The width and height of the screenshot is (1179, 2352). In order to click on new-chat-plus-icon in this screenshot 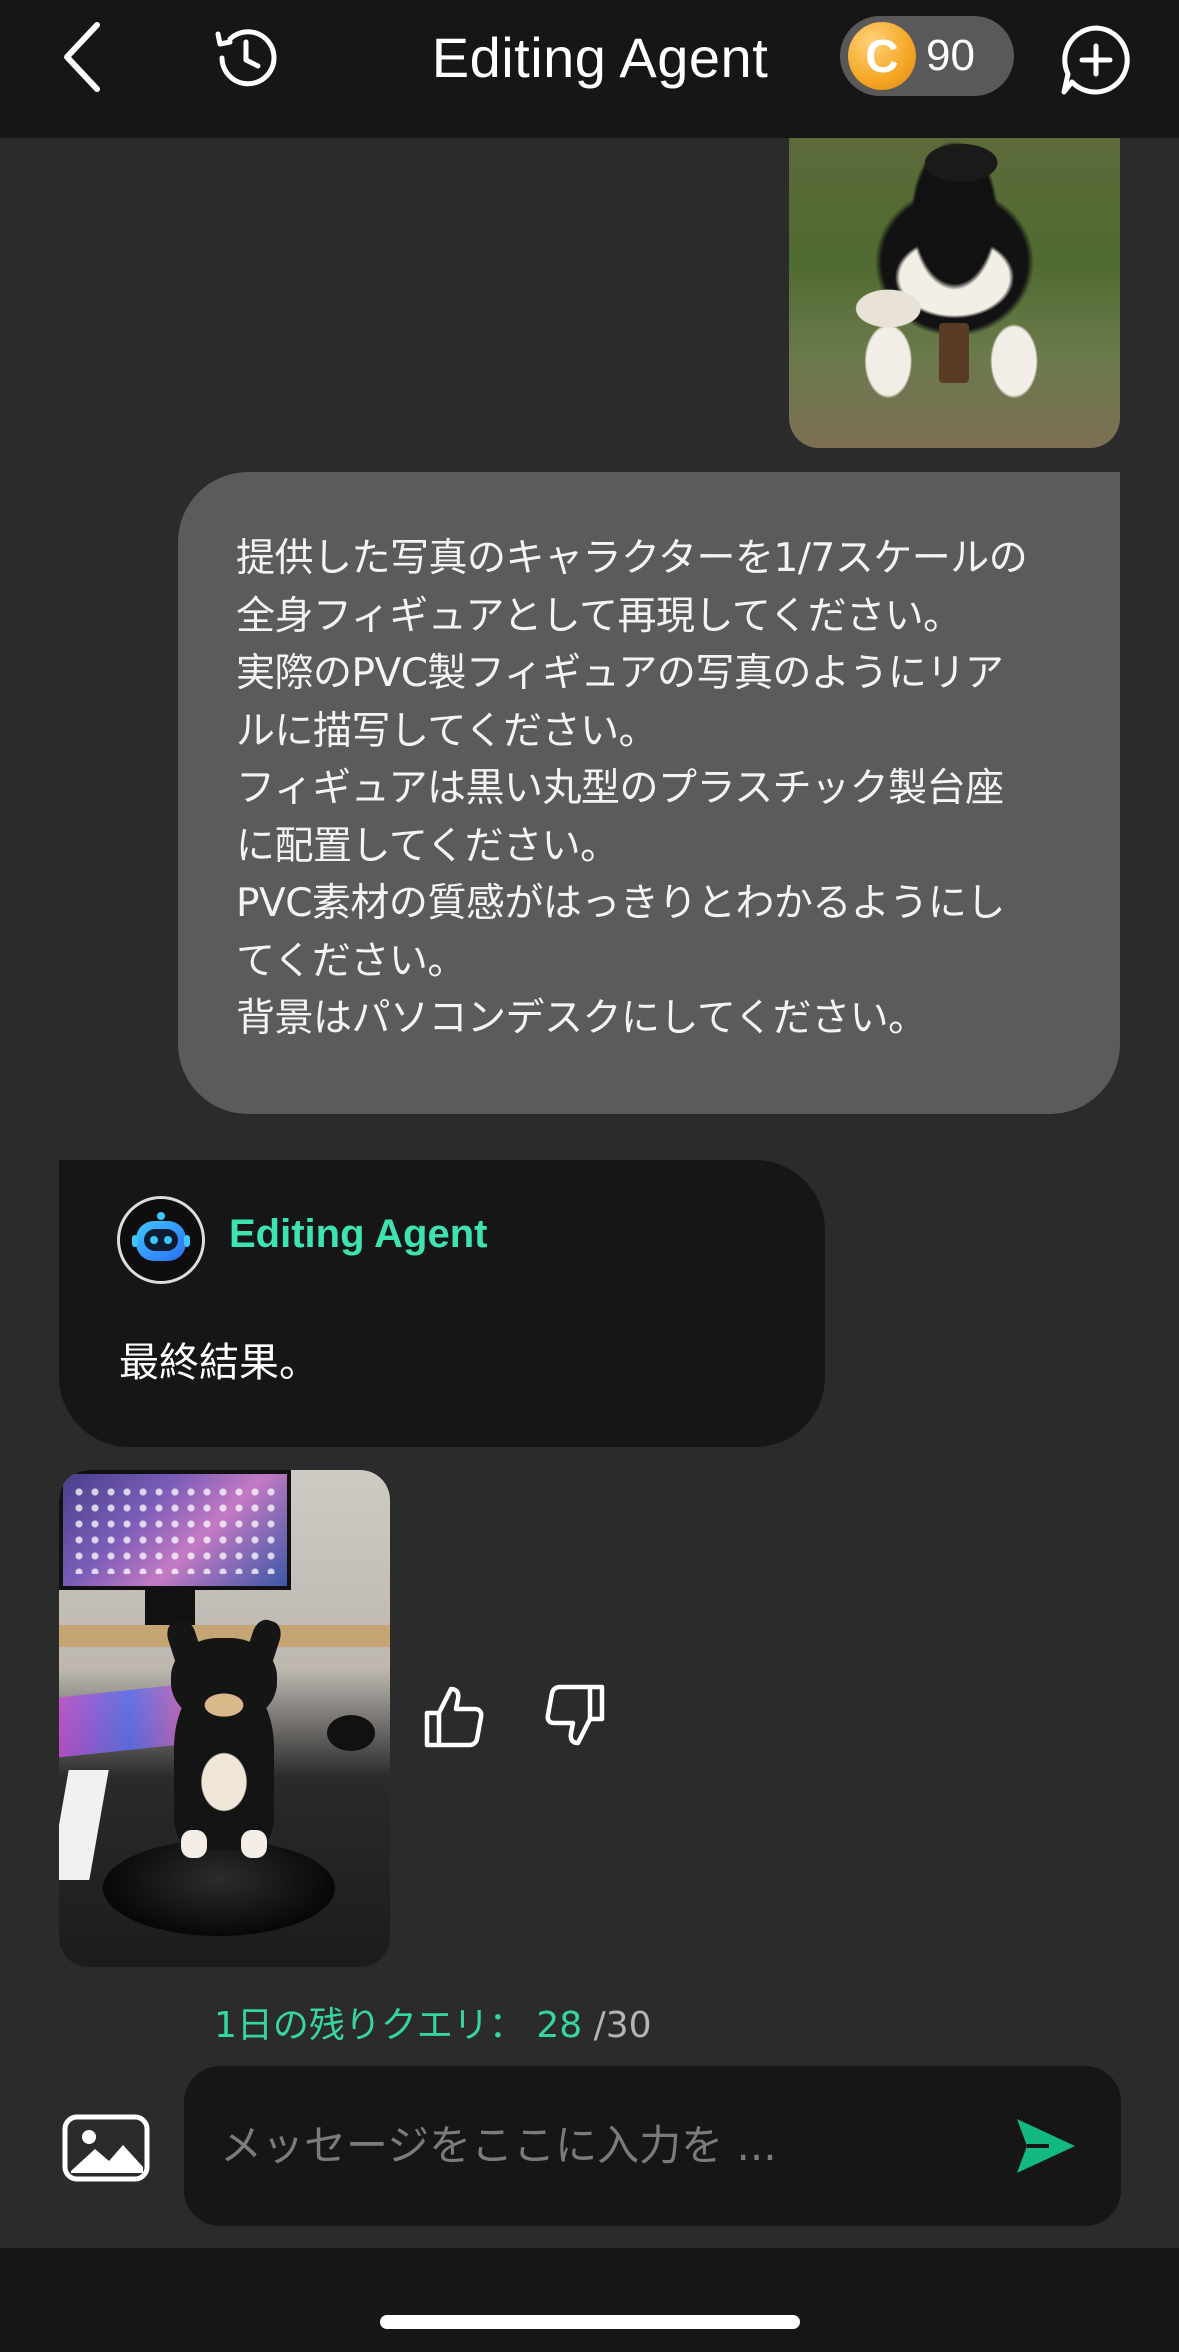, I will do `click(1095, 60)`.